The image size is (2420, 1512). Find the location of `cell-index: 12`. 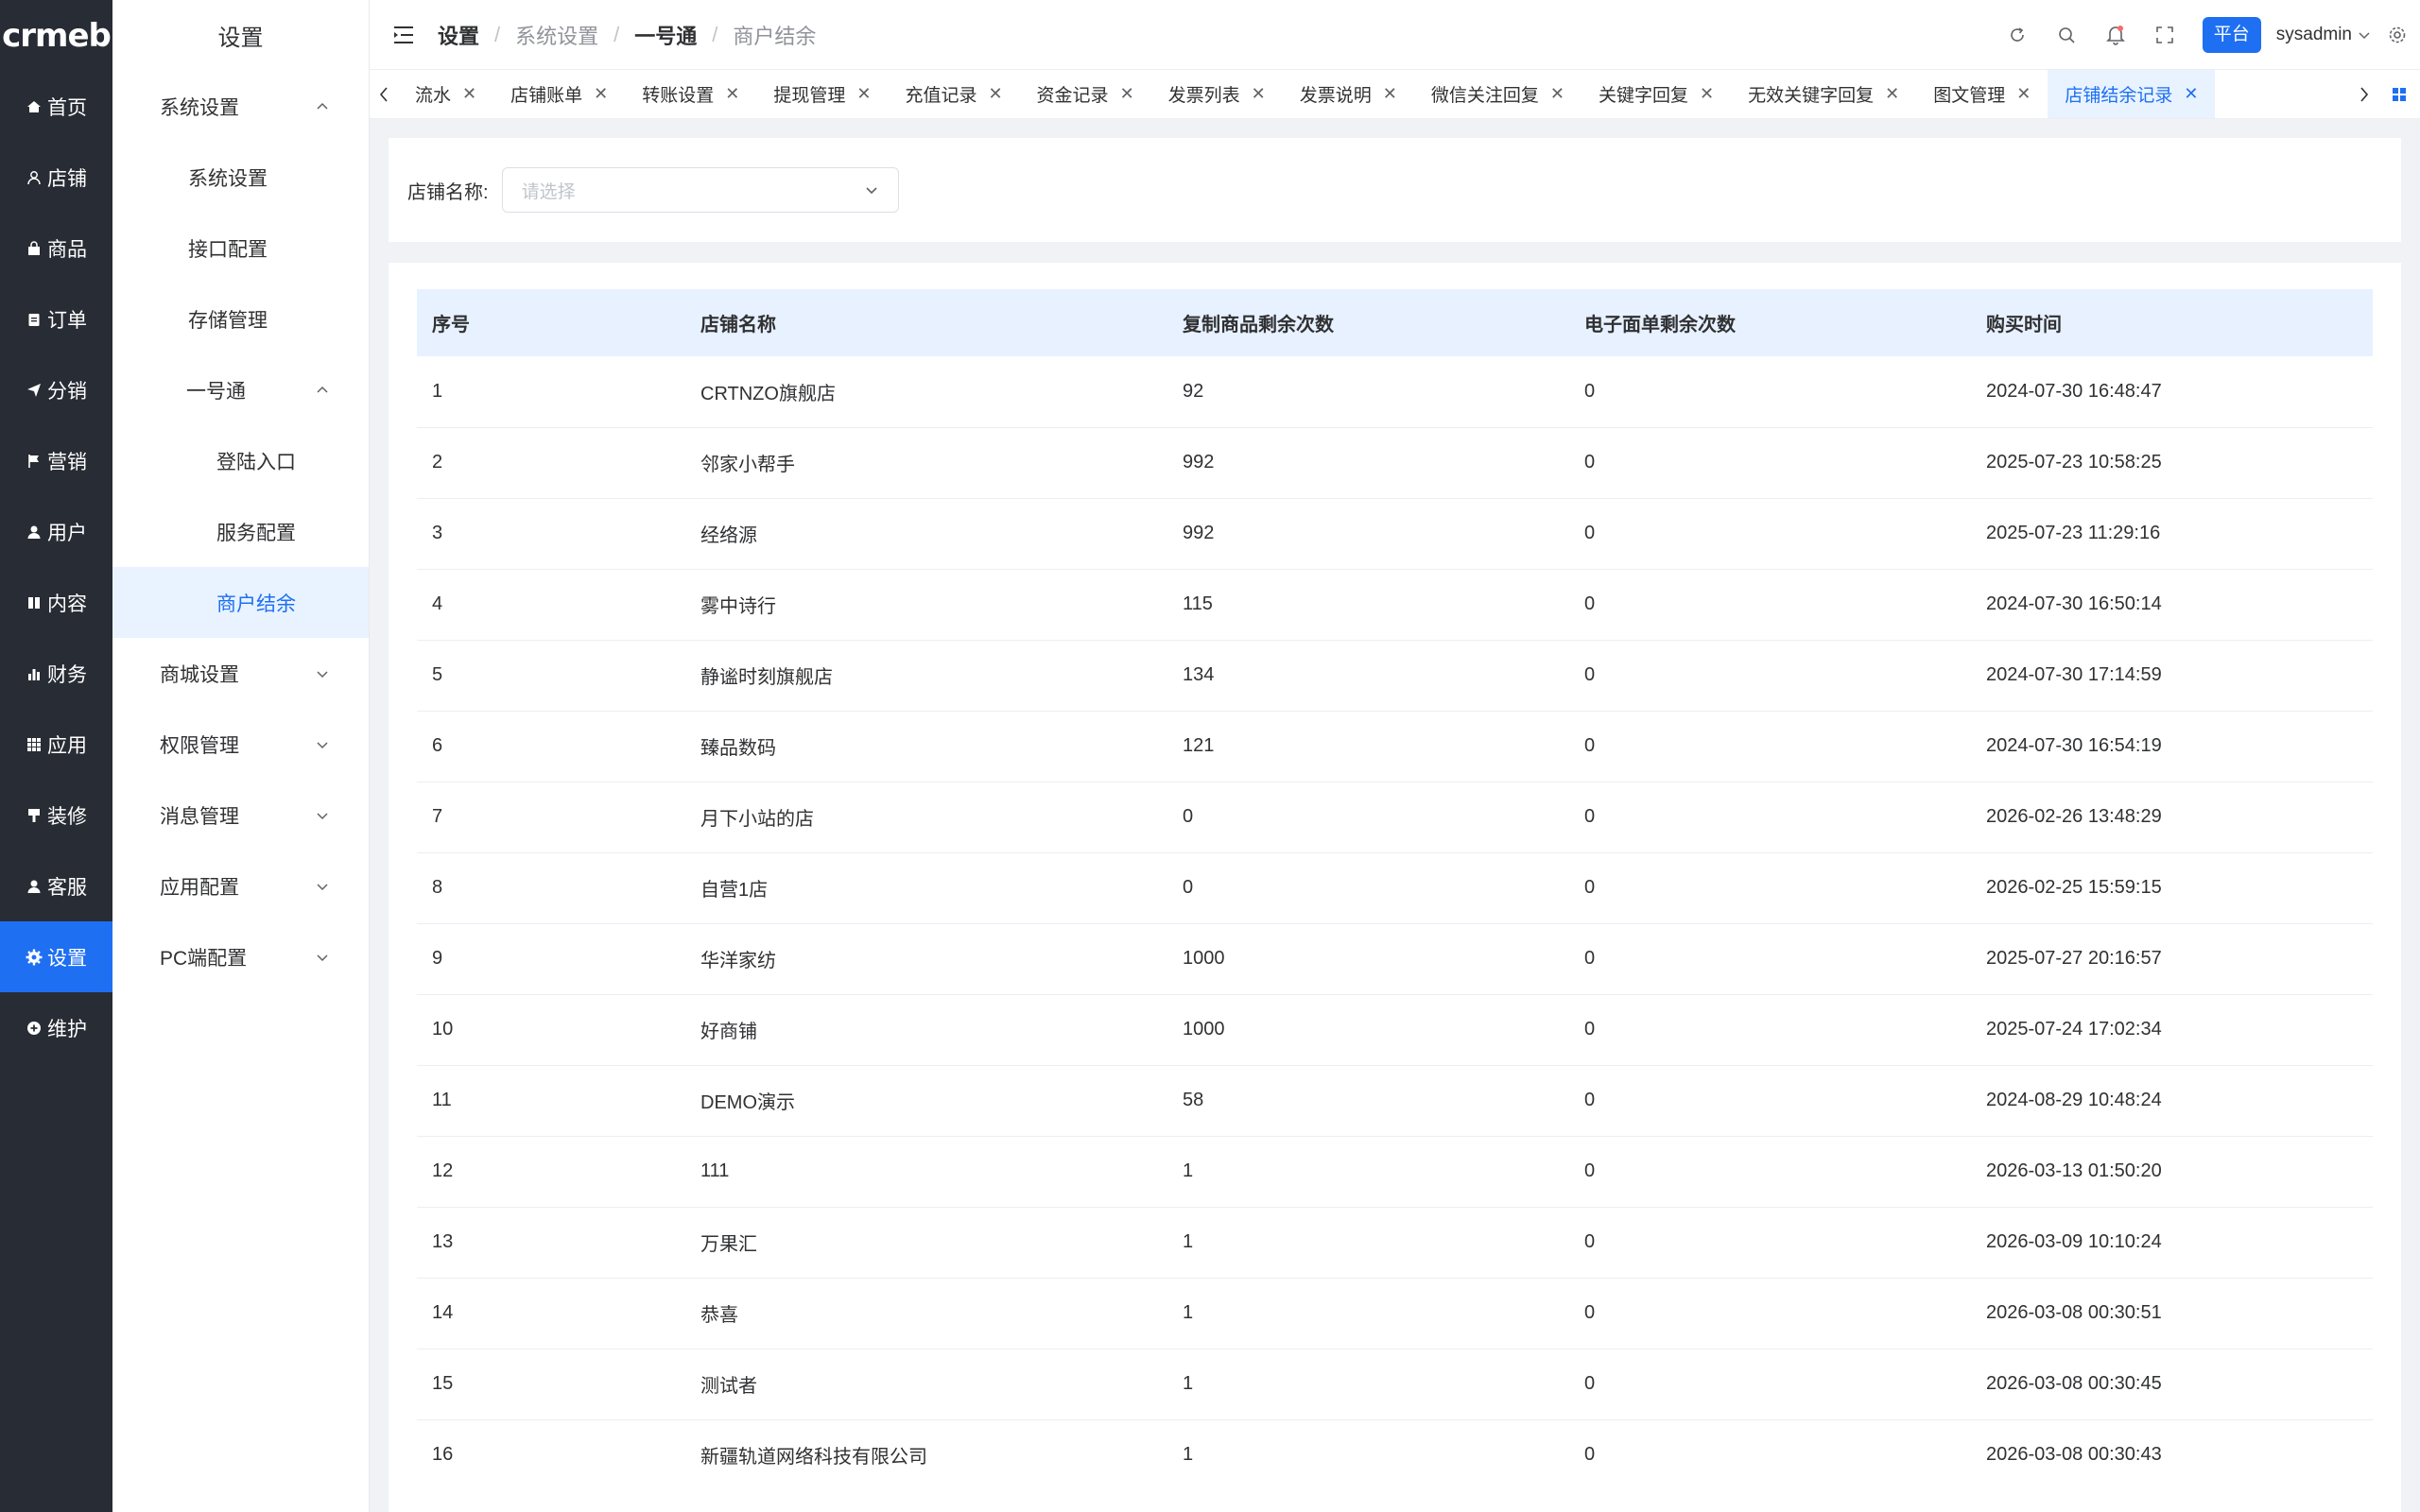

cell-index: 12 is located at coordinates (551, 1172).